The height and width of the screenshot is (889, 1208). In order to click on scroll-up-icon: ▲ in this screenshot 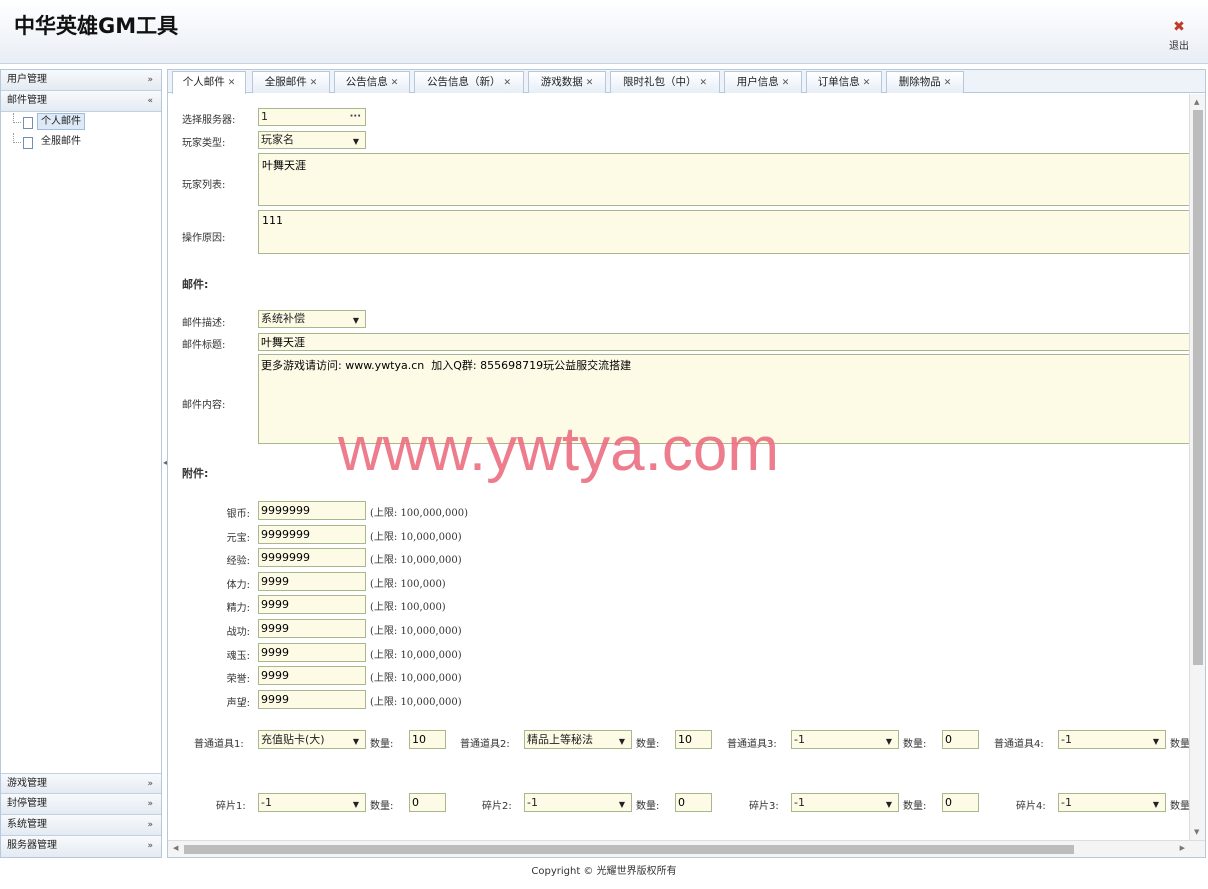, I will do `click(1196, 102)`.